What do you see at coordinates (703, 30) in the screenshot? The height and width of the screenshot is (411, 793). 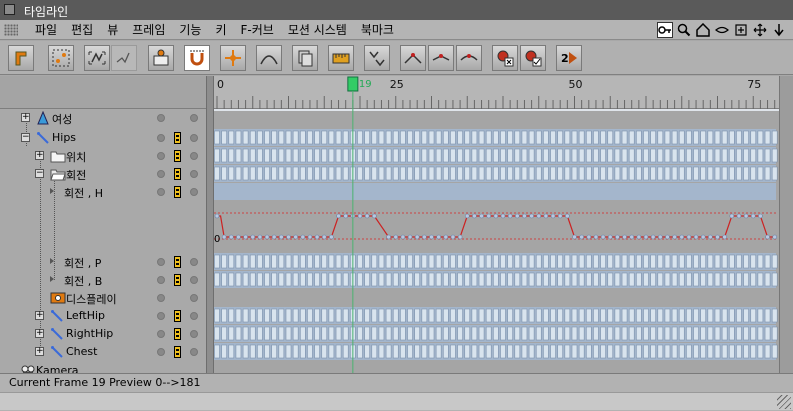 I see `home-icon` at bounding box center [703, 30].